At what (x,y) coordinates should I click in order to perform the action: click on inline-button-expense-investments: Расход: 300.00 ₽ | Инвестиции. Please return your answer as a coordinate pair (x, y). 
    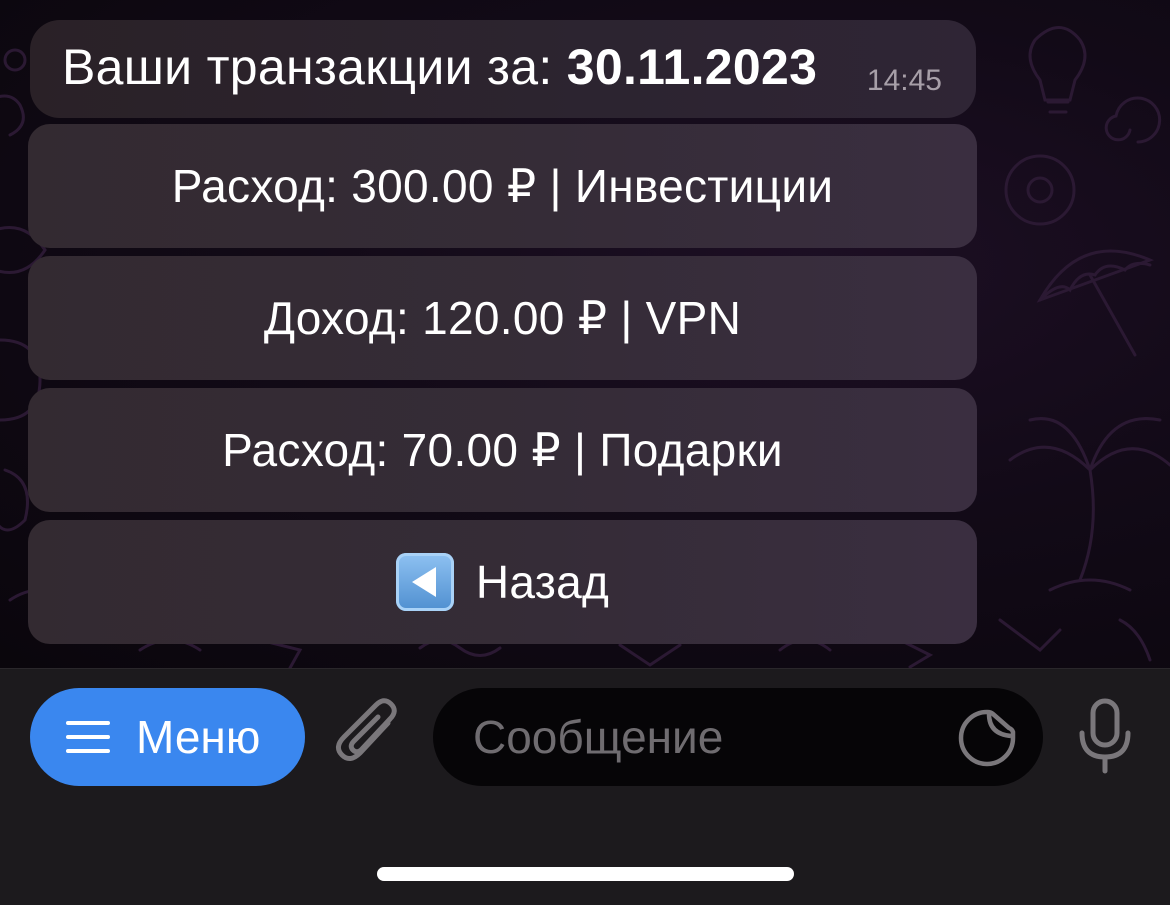
    Looking at the image, I should click on (502, 186).